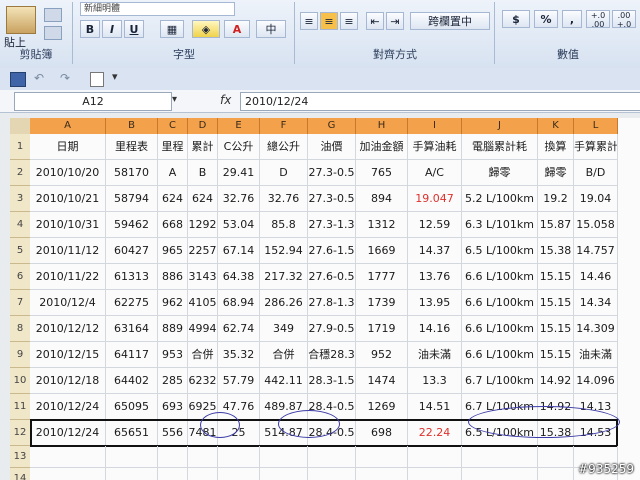 The height and width of the screenshot is (480, 640). What do you see at coordinates (516, 19) in the screenshot?
I see `currency-button: $` at bounding box center [516, 19].